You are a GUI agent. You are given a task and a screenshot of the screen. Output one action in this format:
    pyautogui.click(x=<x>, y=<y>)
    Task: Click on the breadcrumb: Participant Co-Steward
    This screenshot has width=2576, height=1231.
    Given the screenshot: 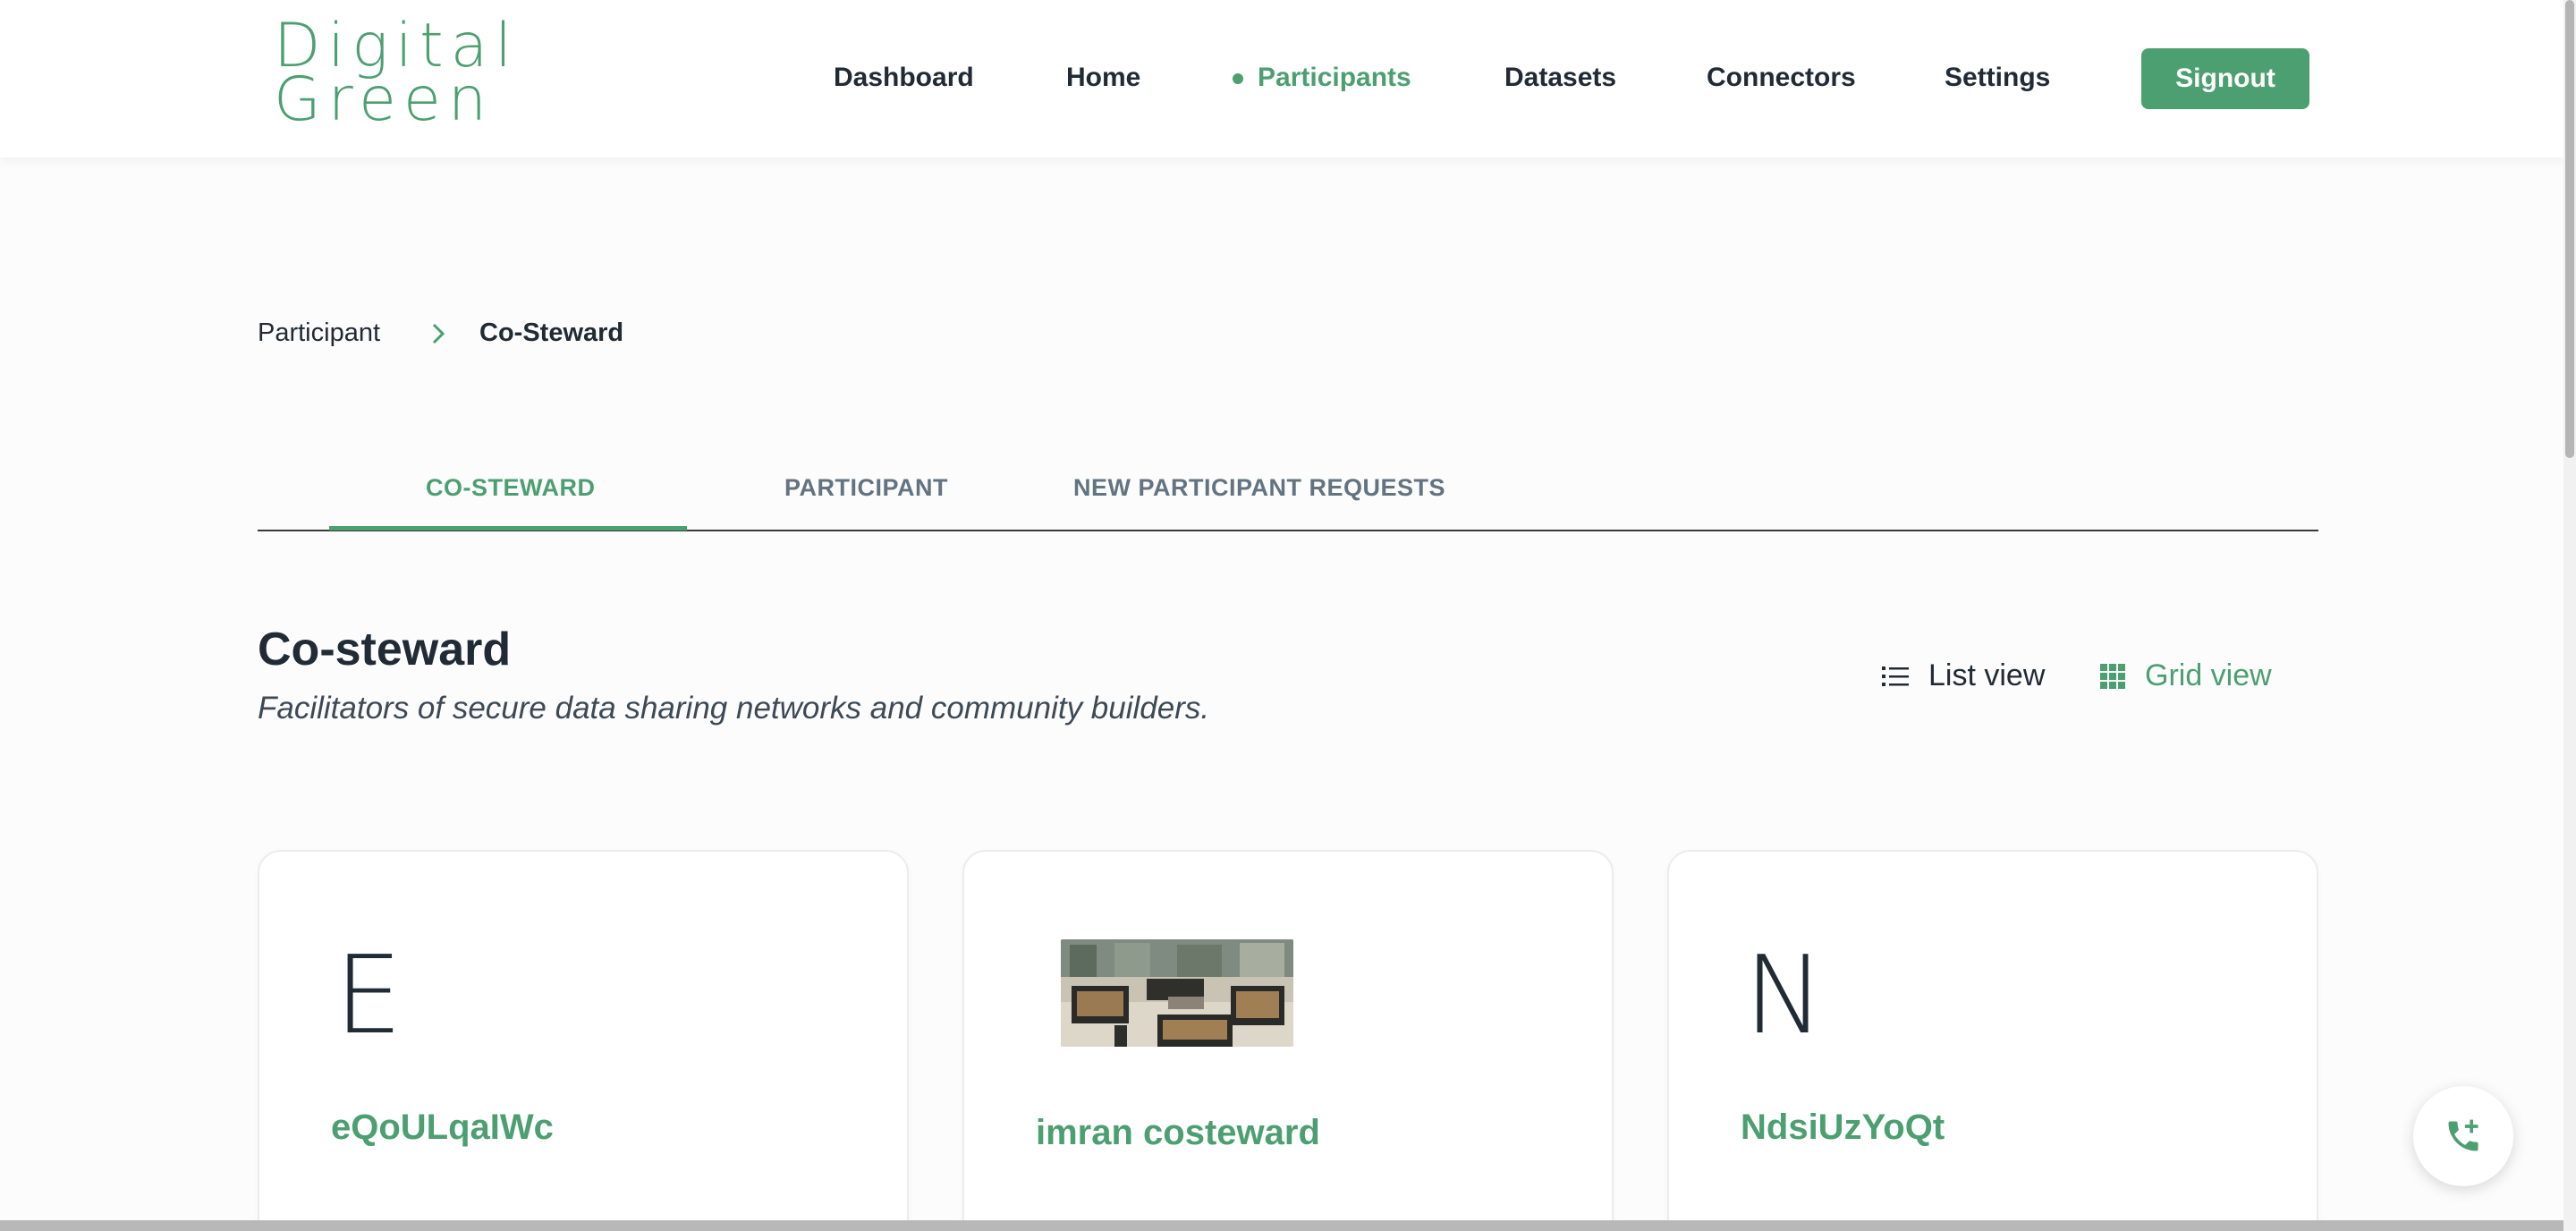 What is the action you would take?
    pyautogui.click(x=440, y=333)
    